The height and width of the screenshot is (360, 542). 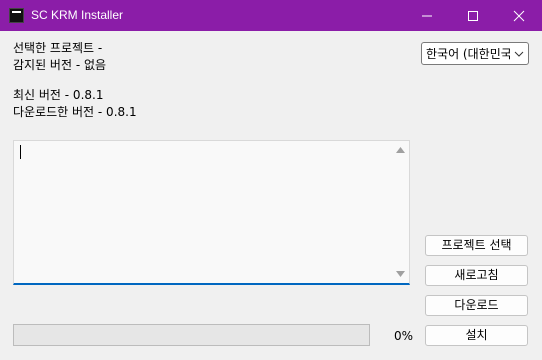 What do you see at coordinates (77, 15) in the screenshot?
I see `window-title: SC KRM Installer` at bounding box center [77, 15].